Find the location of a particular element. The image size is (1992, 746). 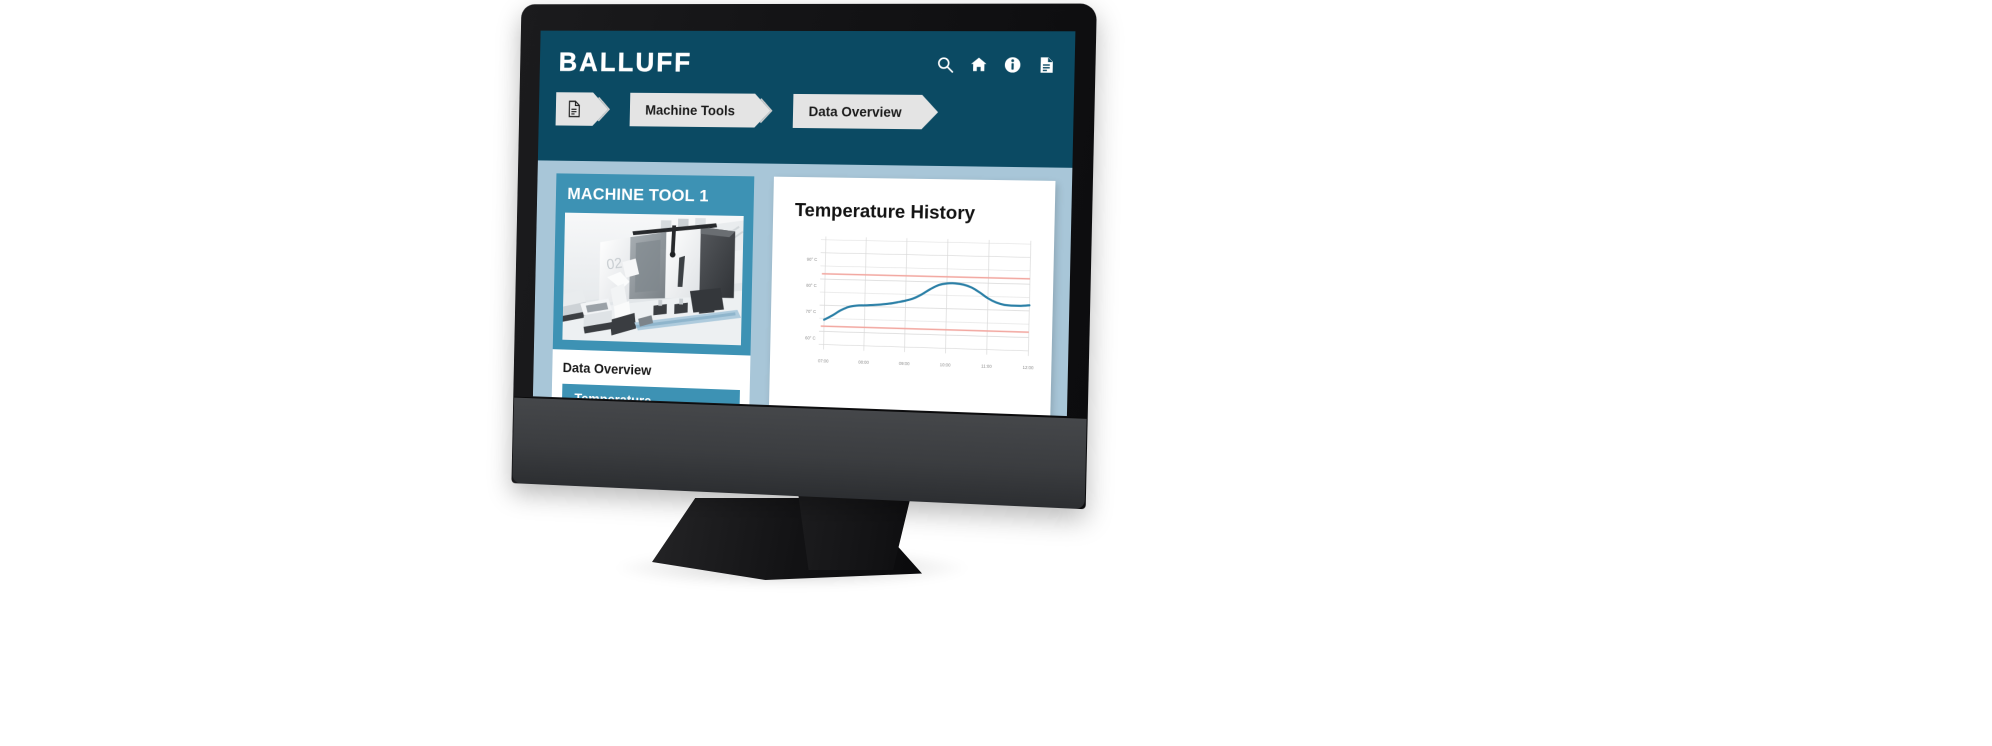

svg-text: 10:00 is located at coordinates (946, 365).